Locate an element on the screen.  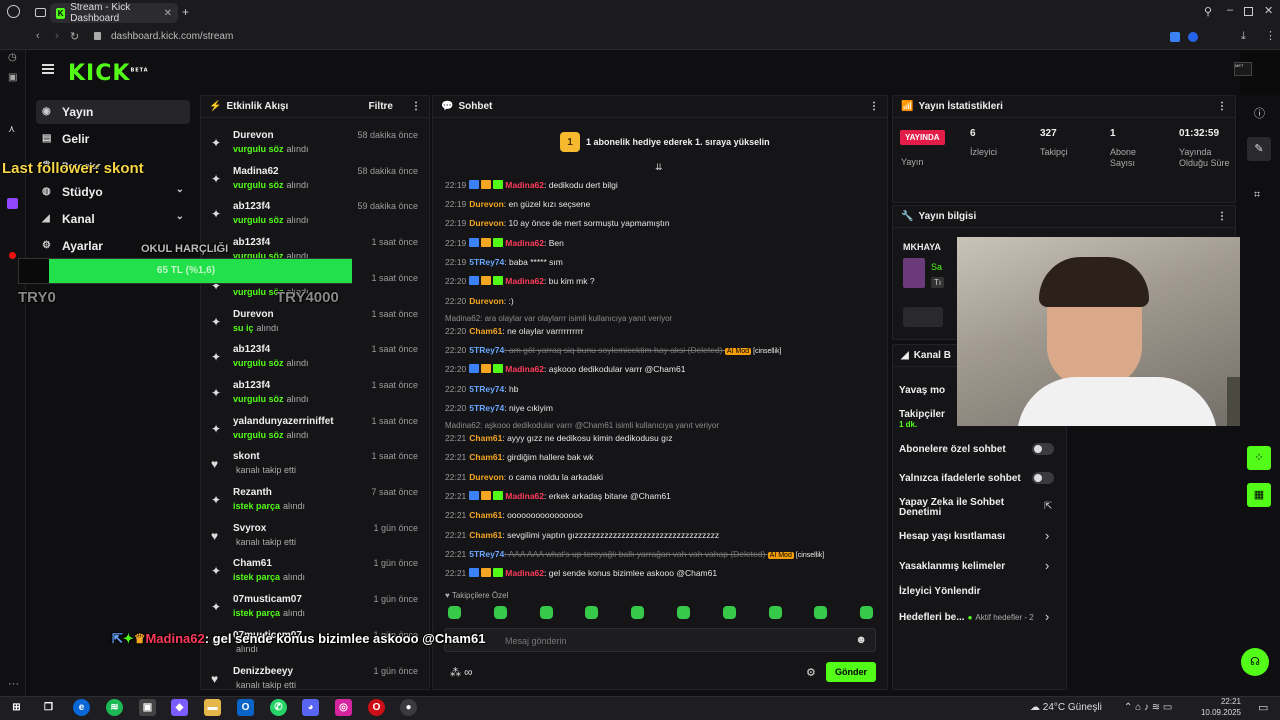
chat-settings-icon: ⚙ is located at coordinates (811, 672).